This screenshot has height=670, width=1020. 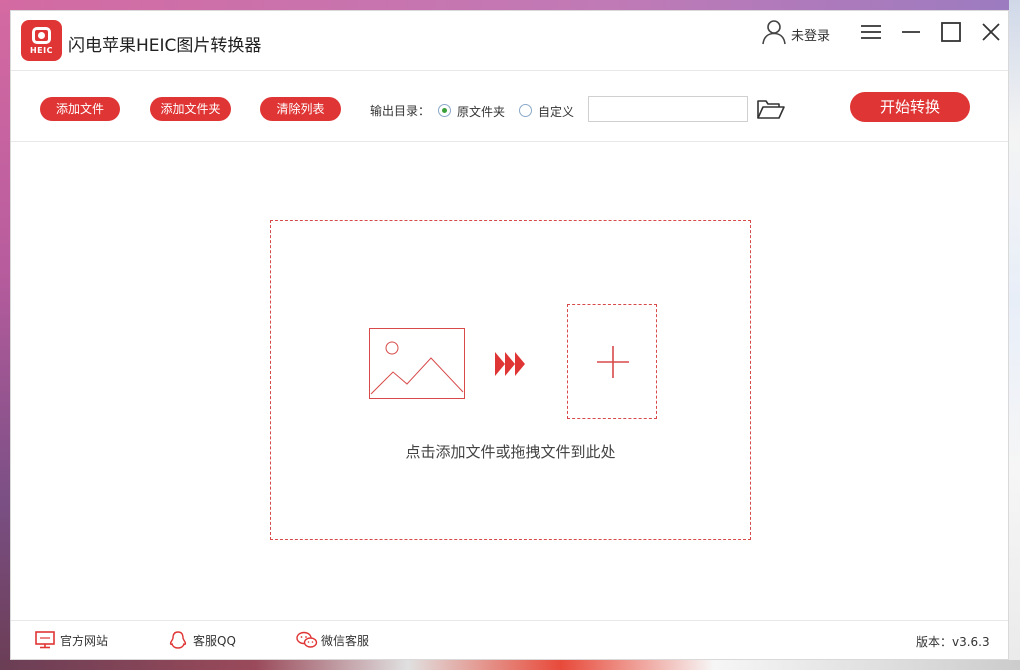 What do you see at coordinates (417, 363) in the screenshot?
I see `image-icon` at bounding box center [417, 363].